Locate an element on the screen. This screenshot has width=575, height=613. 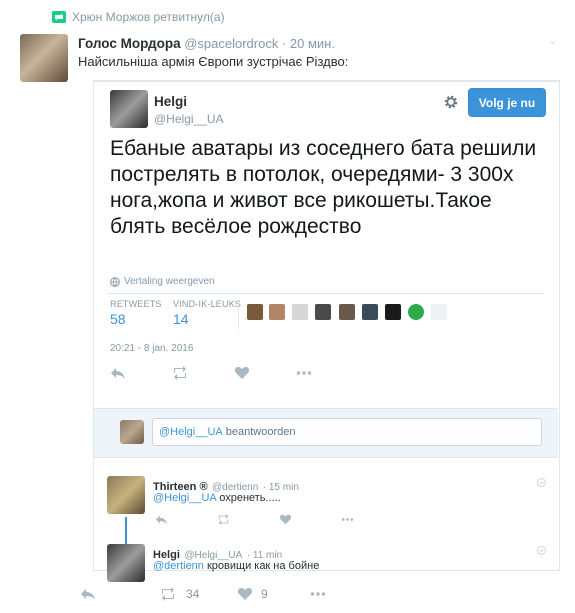
retweets-label: RETWEETS is located at coordinates (136, 304).